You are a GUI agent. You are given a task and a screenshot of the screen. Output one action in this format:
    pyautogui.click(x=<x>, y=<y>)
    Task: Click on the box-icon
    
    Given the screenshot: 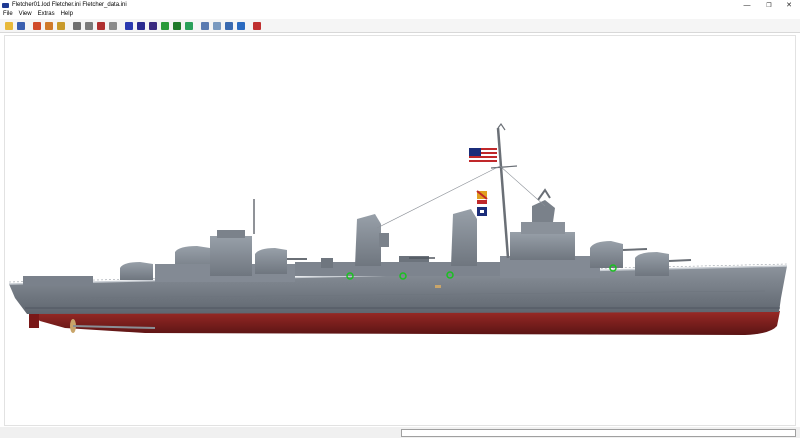 What is the action you would take?
    pyautogui.click(x=241, y=25)
    